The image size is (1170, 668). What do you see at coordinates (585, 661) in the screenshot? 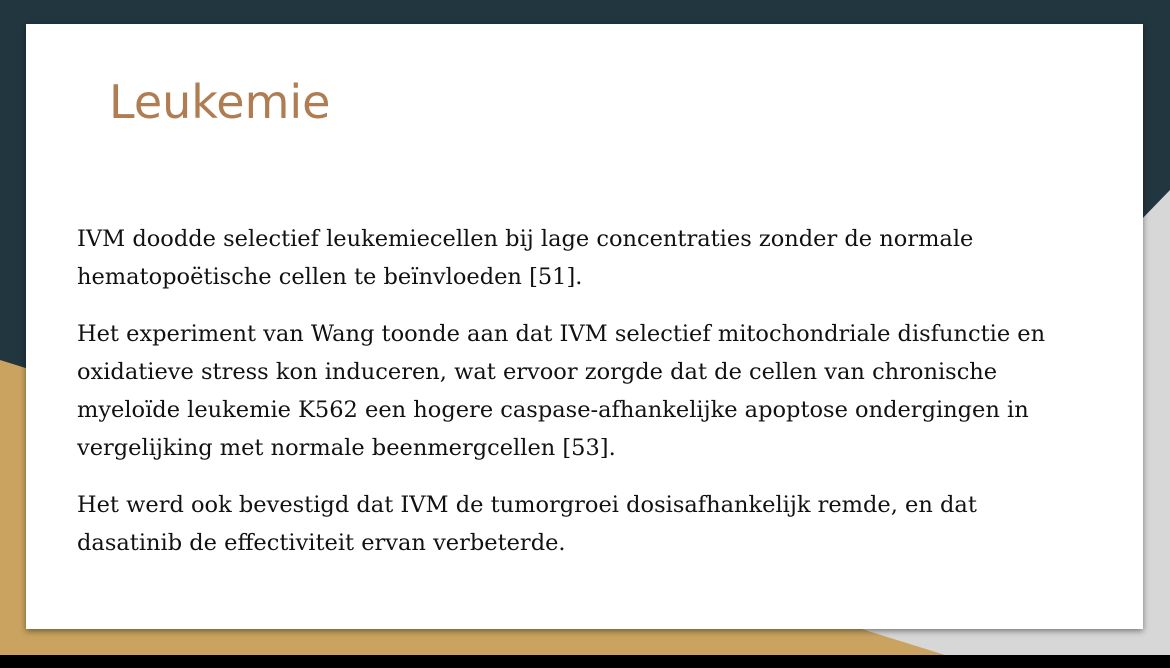
I see `bottom-bar` at bounding box center [585, 661].